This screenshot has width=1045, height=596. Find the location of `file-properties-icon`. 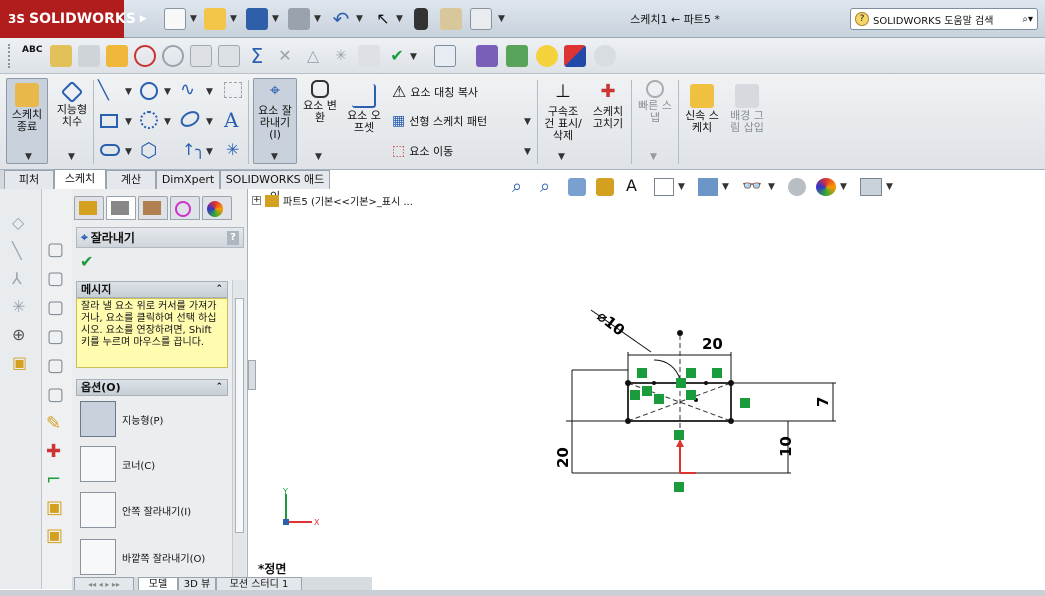

file-properties-icon is located at coordinates (451, 19).